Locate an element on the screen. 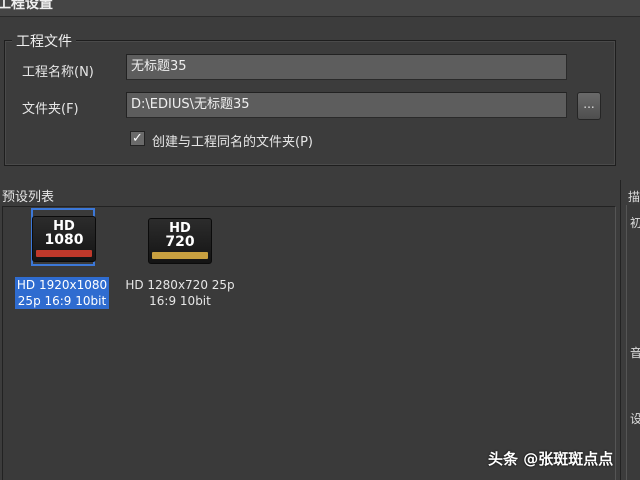 The image size is (640, 480). project-name-input: 无标题35 is located at coordinates (346, 67).